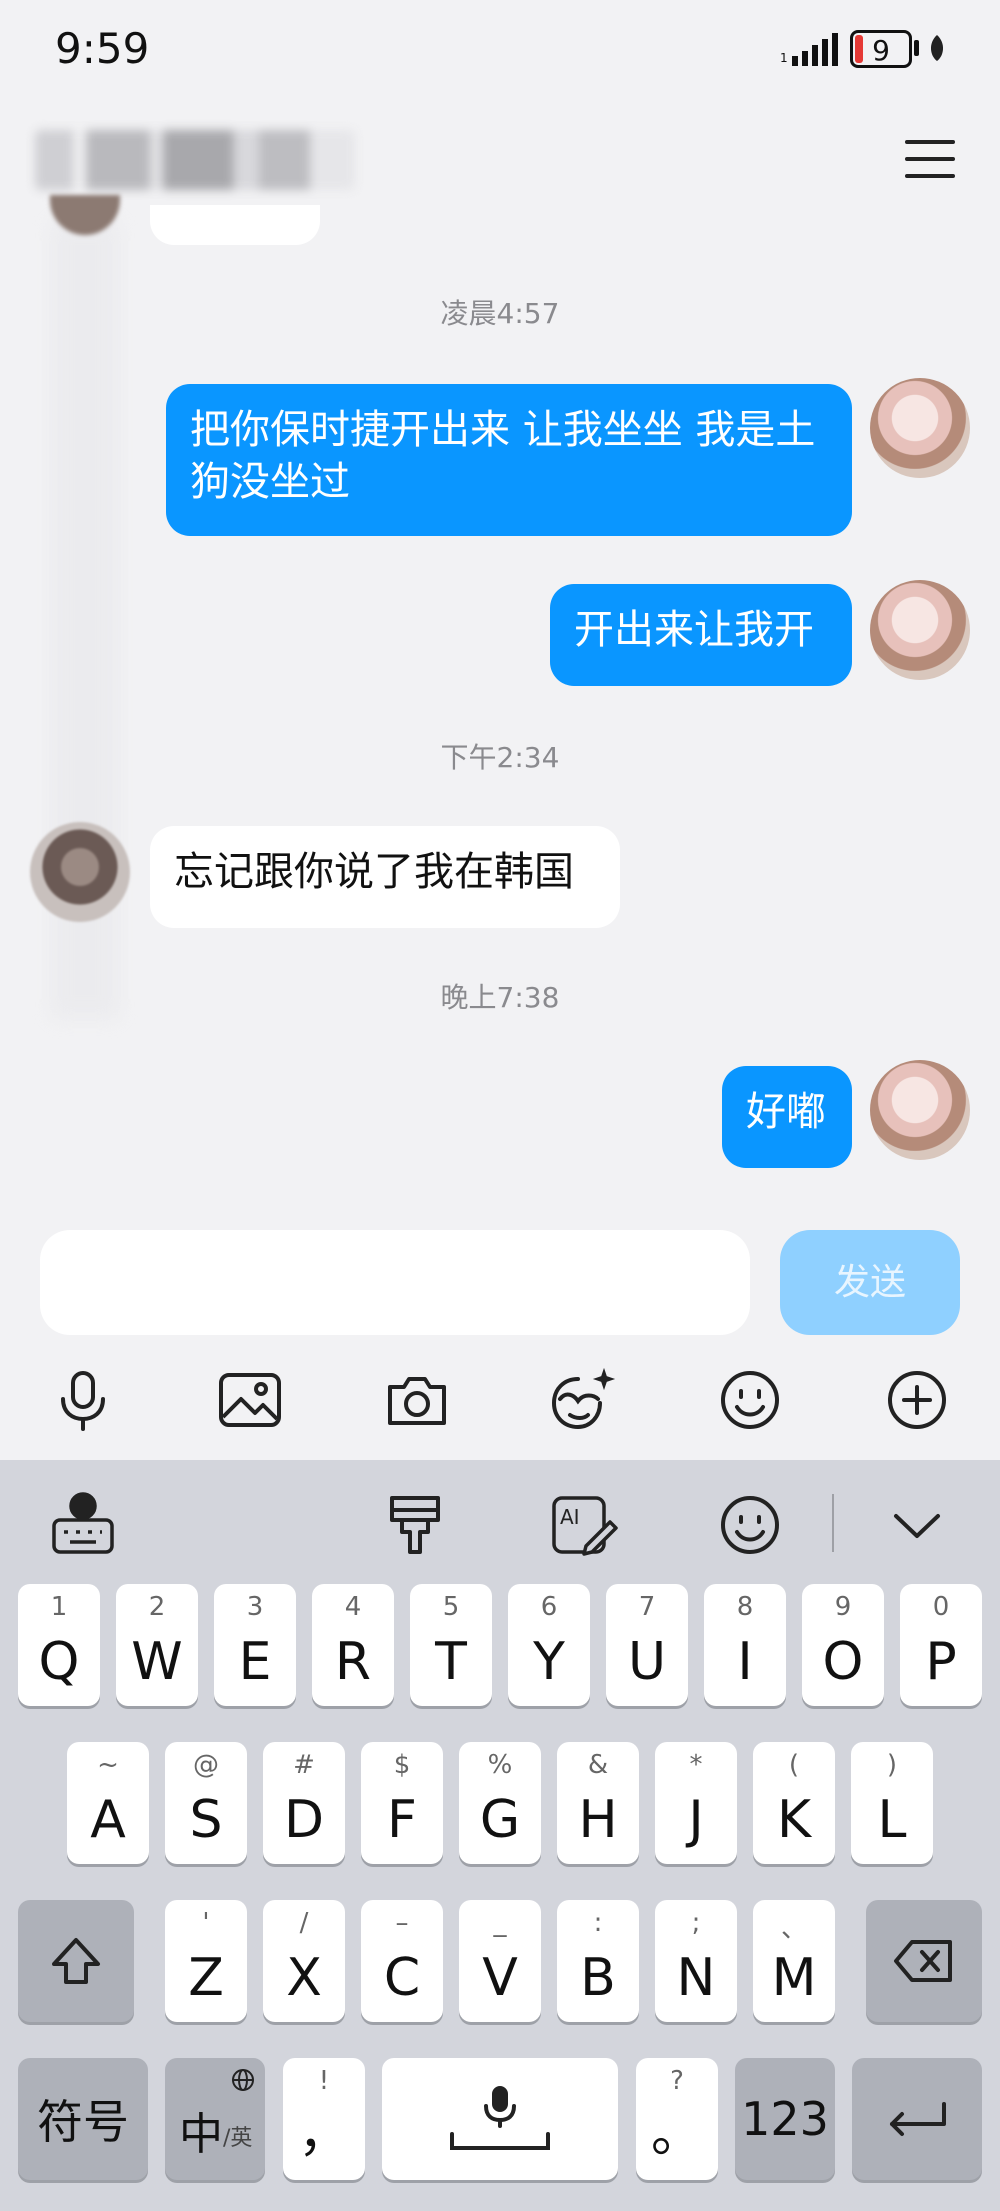 This screenshot has height=2211, width=1000. Describe the element at coordinates (206, 1961) in the screenshot. I see `key-z: ' Z` at that location.